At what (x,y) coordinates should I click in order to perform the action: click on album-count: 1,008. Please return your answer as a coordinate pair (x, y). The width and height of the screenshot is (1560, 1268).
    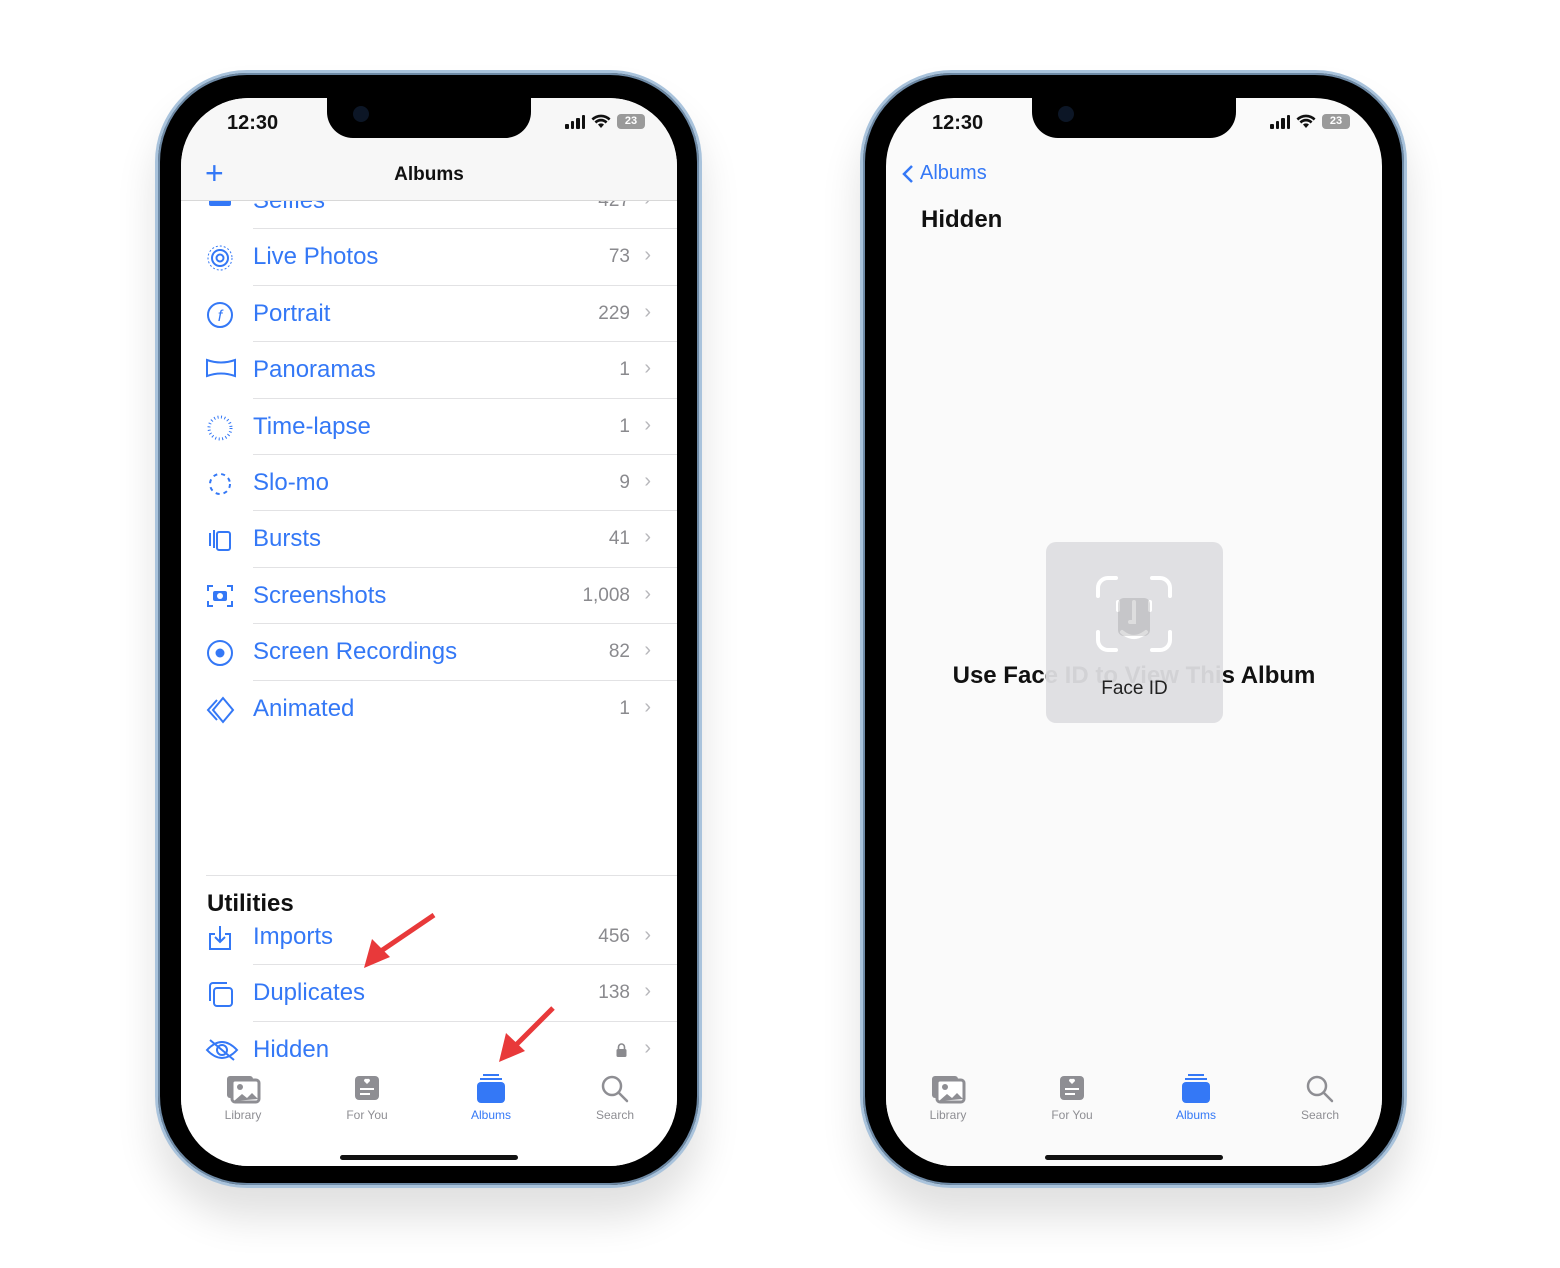
    Looking at the image, I should click on (606, 595).